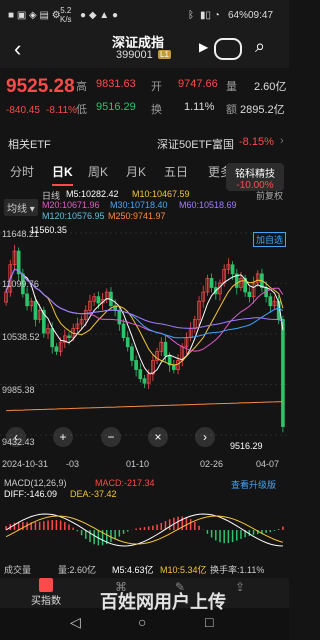  Describe the element at coordinates (61, 110) in the screenshot. I see `price-change-pct: -8.11%` at that location.